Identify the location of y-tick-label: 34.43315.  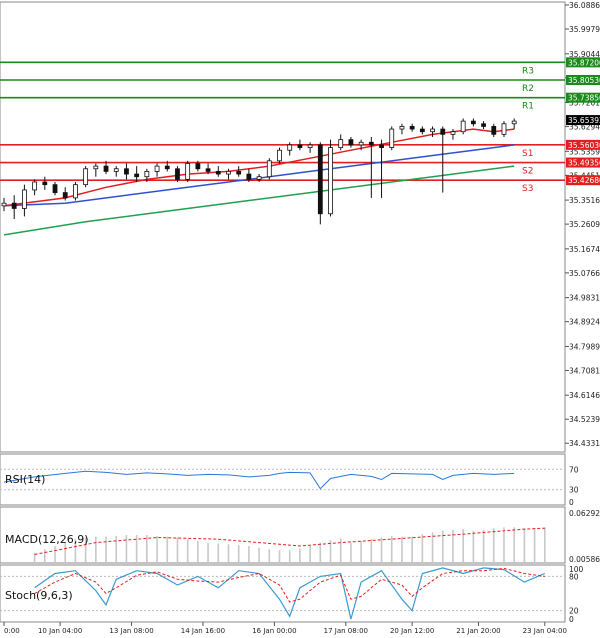
(584, 443).